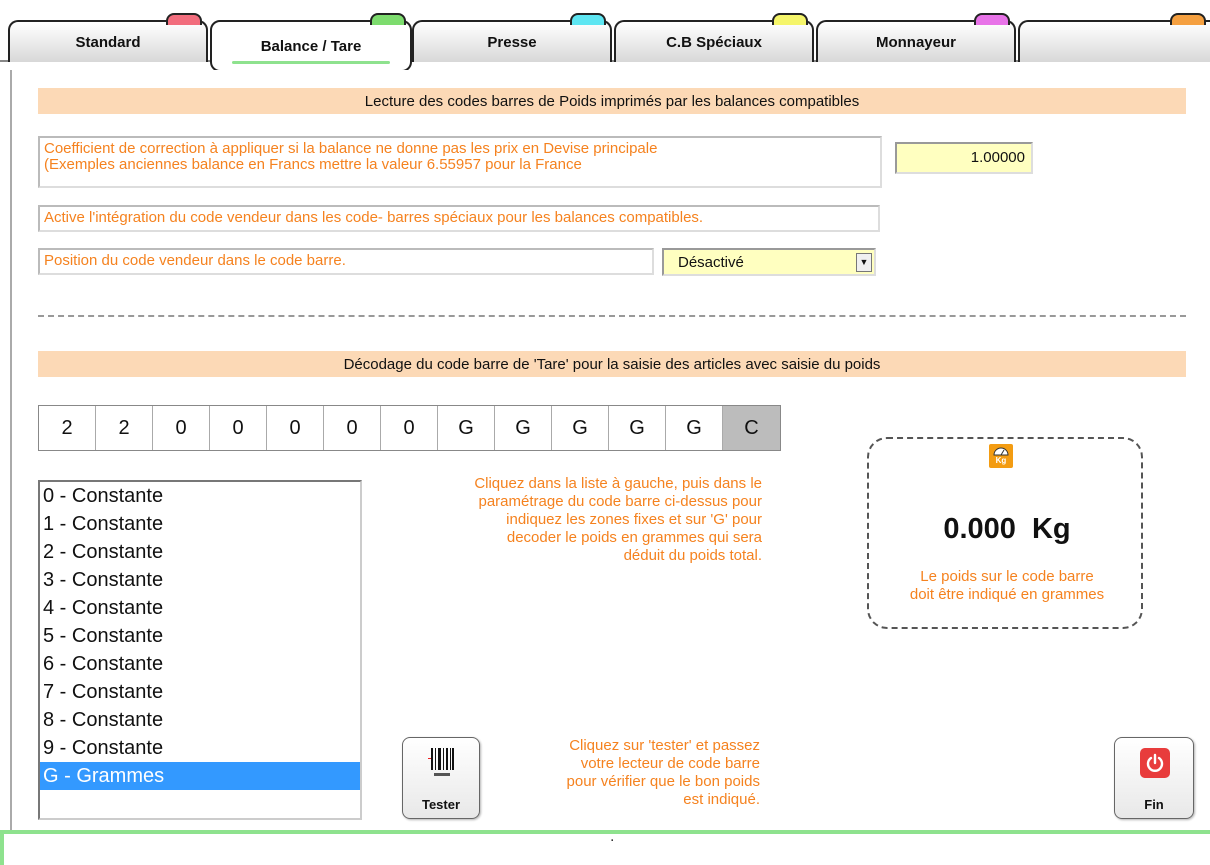 Image resolution: width=1210 pixels, height=865 pixels. What do you see at coordinates (441, 778) in the screenshot?
I see `test-button: Tester` at bounding box center [441, 778].